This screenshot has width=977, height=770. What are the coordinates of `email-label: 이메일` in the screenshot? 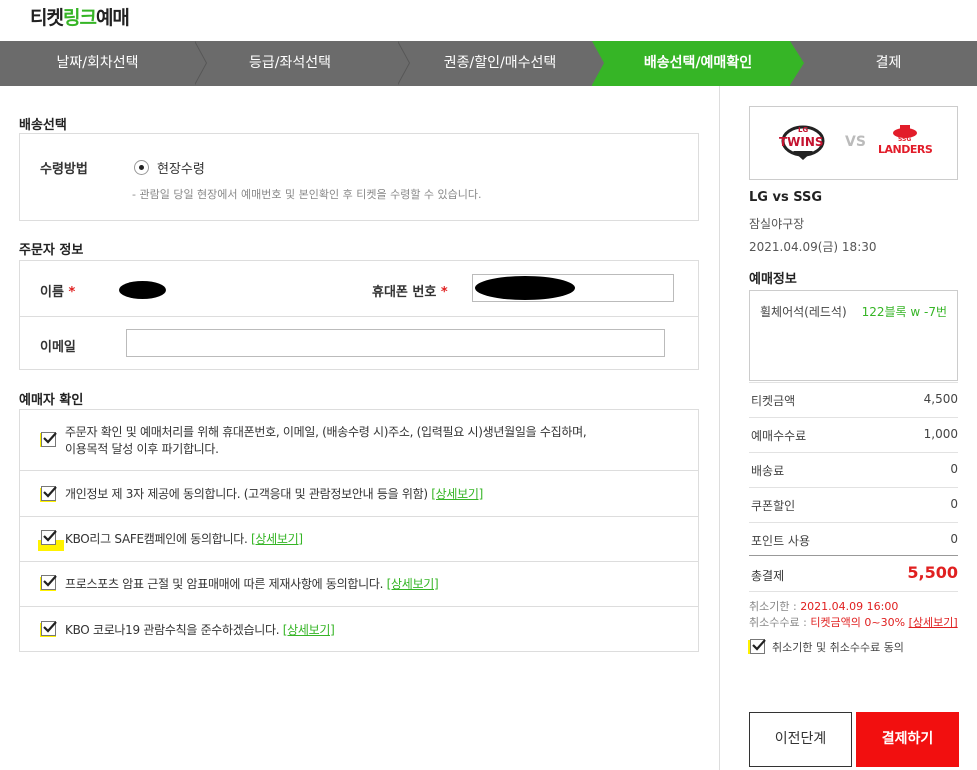 It's located at (58, 347).